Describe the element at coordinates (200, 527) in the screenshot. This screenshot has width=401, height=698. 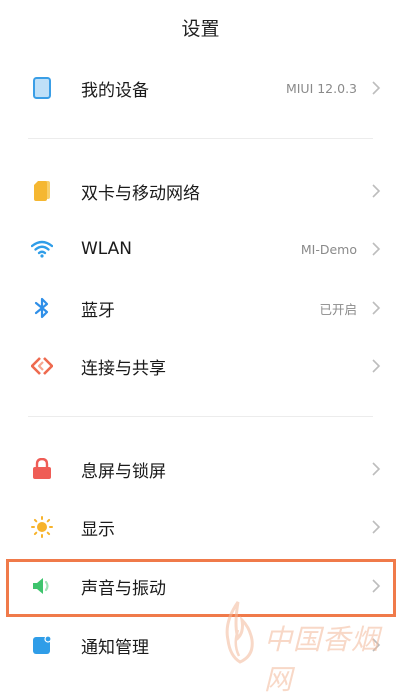
I see `settings-item-display: 显示` at that location.